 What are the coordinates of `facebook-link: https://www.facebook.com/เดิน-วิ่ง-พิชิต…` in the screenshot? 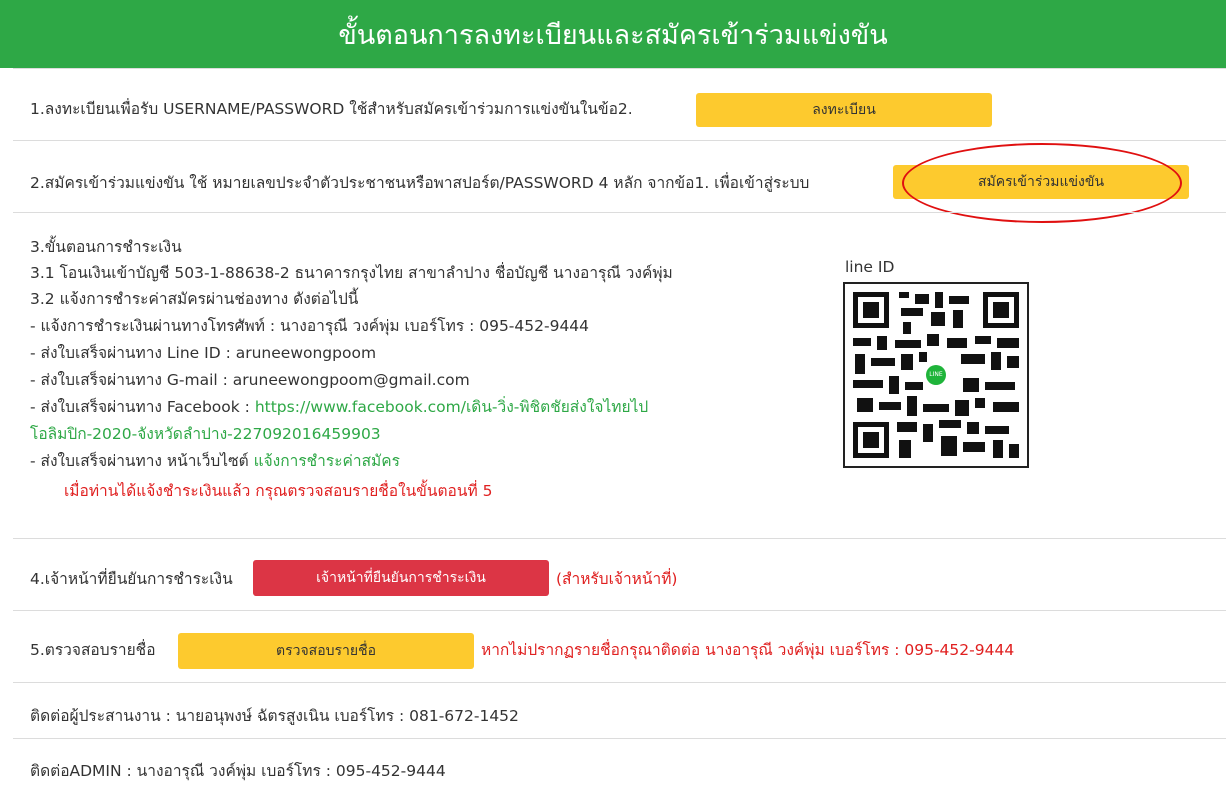 It's located at (451, 407).